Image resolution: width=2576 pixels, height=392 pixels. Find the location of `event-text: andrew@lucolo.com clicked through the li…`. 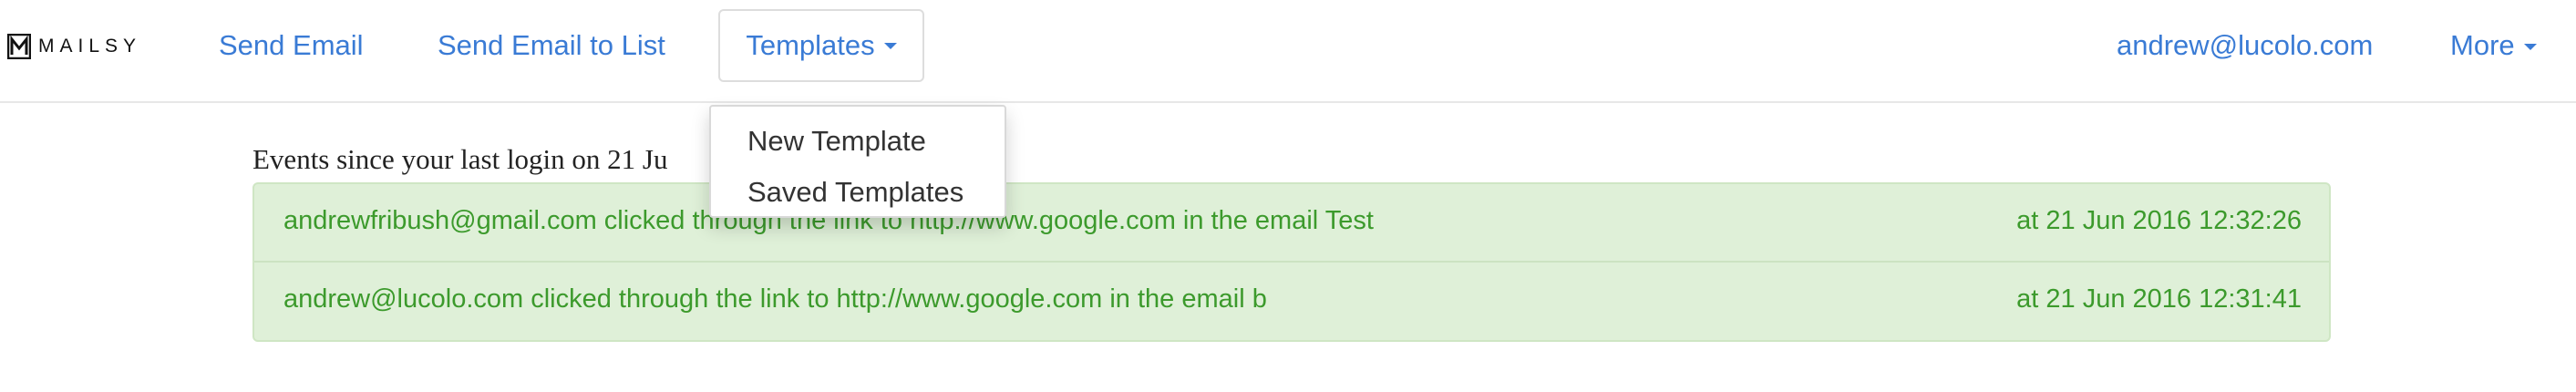

event-text: andrew@lucolo.com clicked through the li… is located at coordinates (775, 299).